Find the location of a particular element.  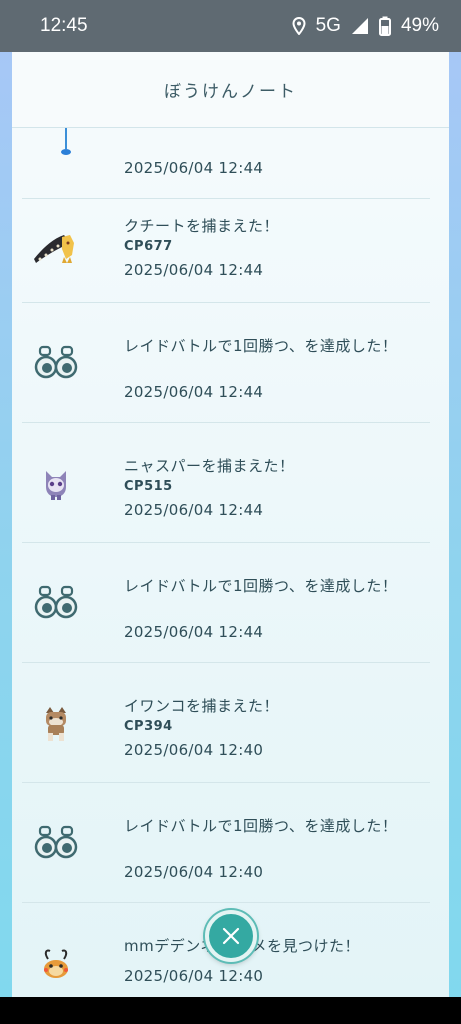

entry-title: クチートを捕まえた！ is located at coordinates (202, 226).